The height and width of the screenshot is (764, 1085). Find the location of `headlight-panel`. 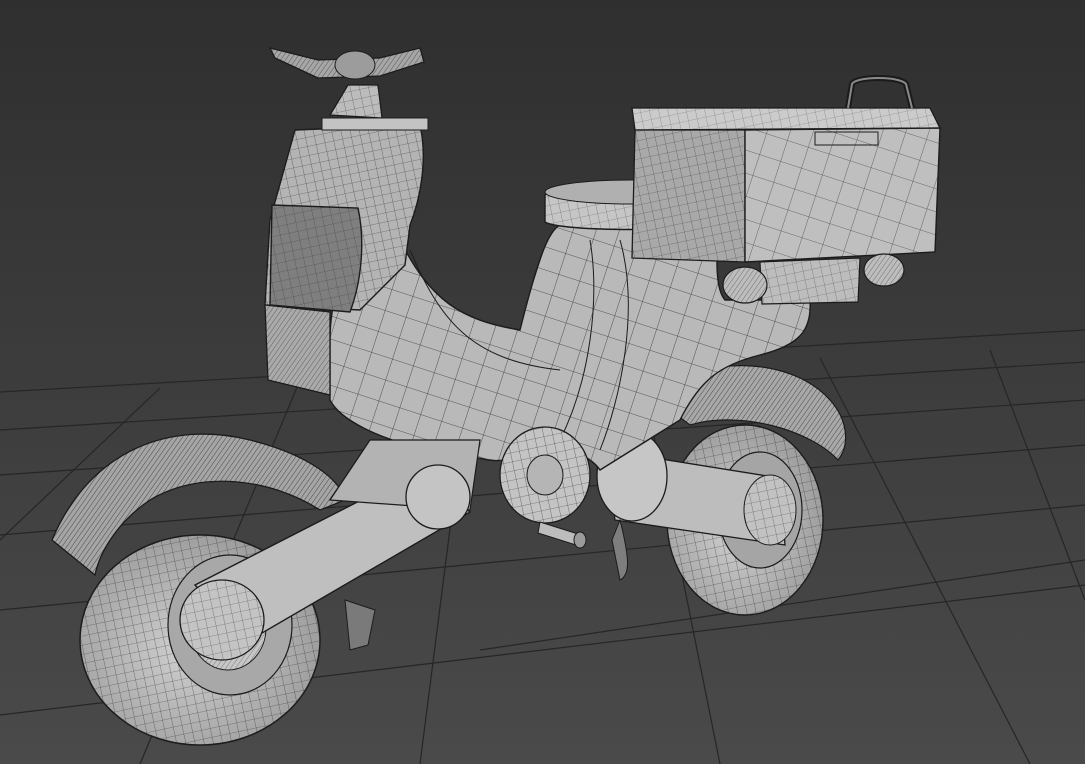

headlight-panel is located at coordinates (316, 258).